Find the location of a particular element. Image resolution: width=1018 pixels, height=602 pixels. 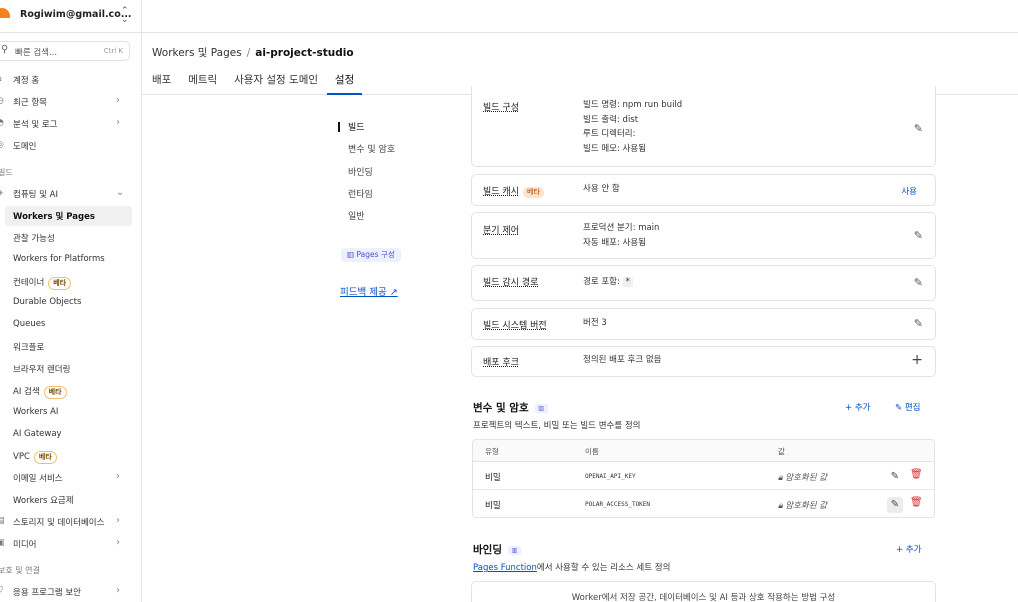

row-type: 비밀 is located at coordinates (493, 506).